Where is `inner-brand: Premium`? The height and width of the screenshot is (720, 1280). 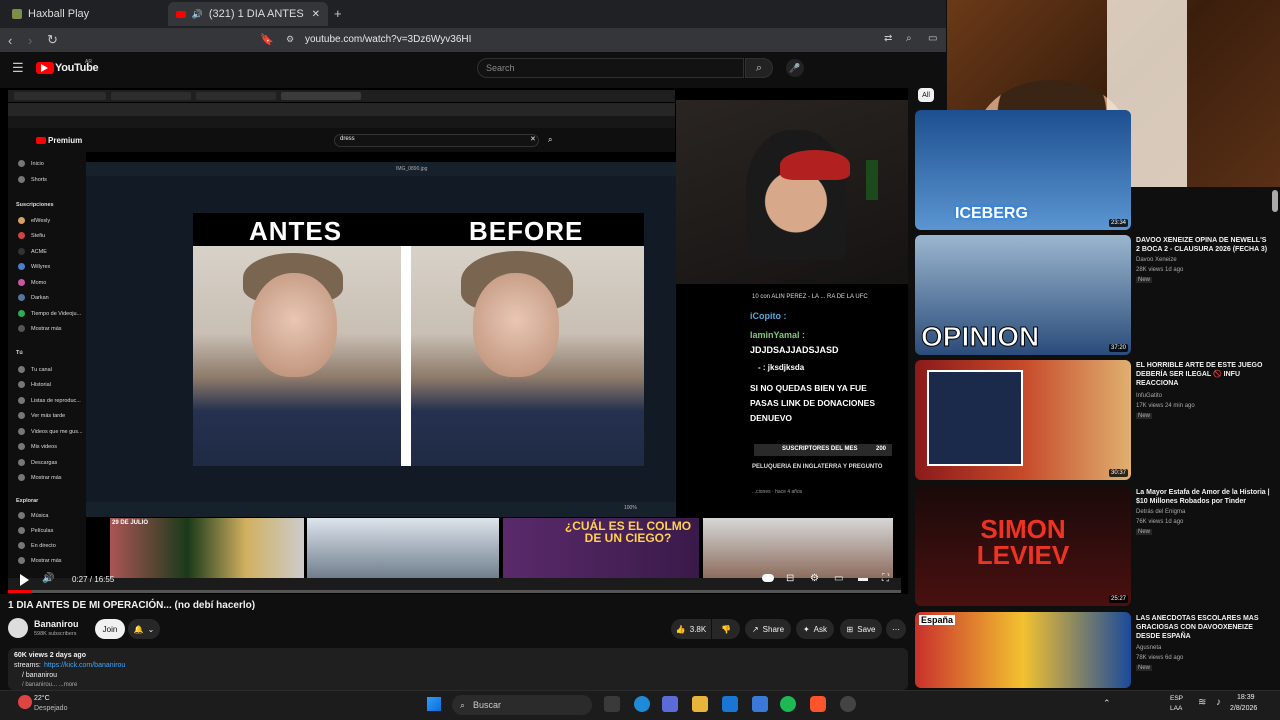 inner-brand: Premium is located at coordinates (65, 140).